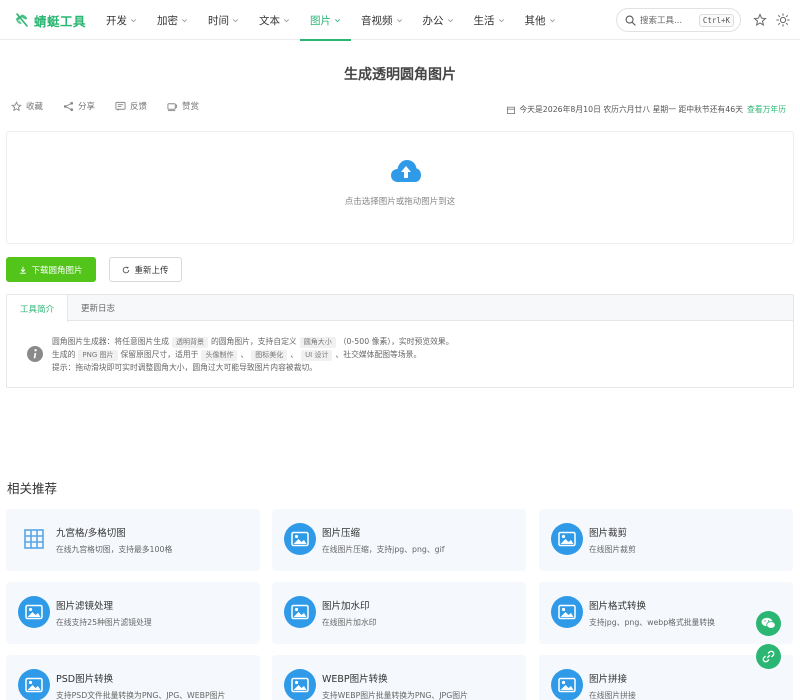 The image size is (800, 700). I want to click on nav-item: 音视频, so click(382, 20).